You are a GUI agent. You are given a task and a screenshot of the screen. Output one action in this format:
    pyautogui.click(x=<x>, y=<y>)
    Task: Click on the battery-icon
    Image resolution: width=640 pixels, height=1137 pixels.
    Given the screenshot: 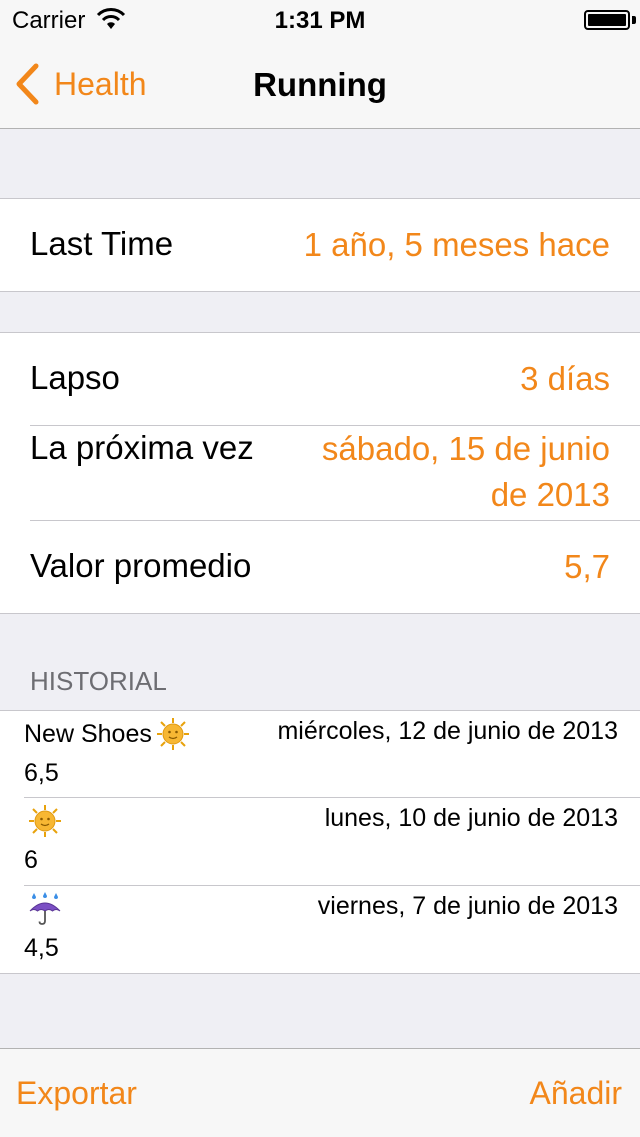 What is the action you would take?
    pyautogui.click(x=607, y=20)
    